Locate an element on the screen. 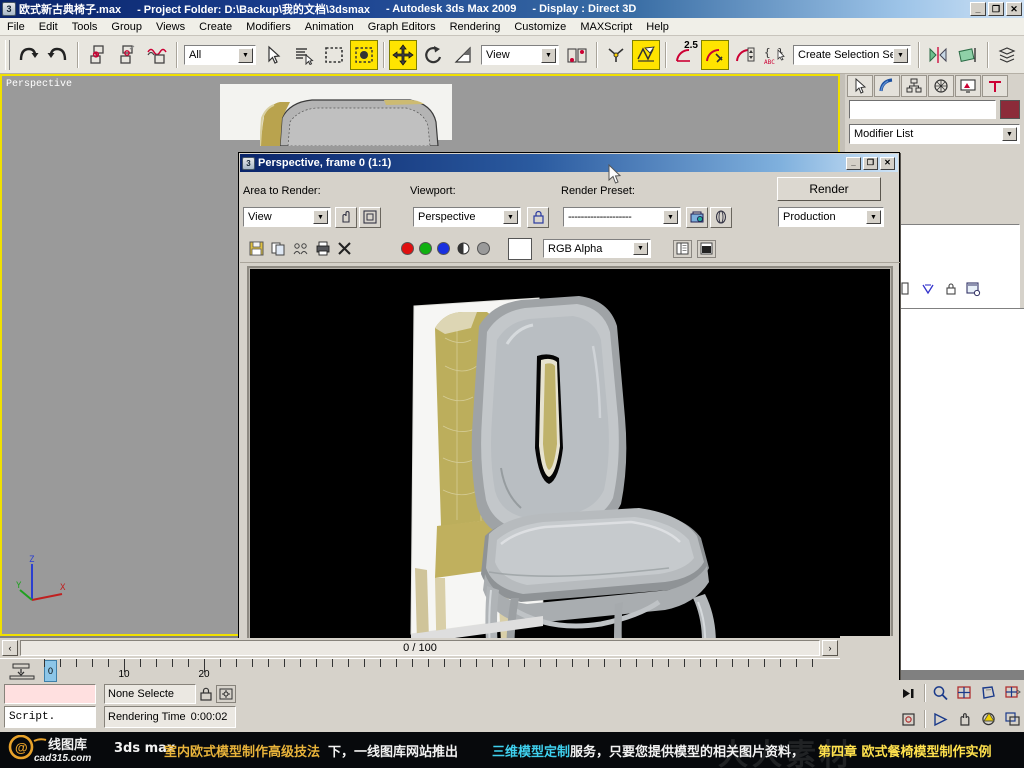  blue-channel-icon is located at coordinates (443, 248).